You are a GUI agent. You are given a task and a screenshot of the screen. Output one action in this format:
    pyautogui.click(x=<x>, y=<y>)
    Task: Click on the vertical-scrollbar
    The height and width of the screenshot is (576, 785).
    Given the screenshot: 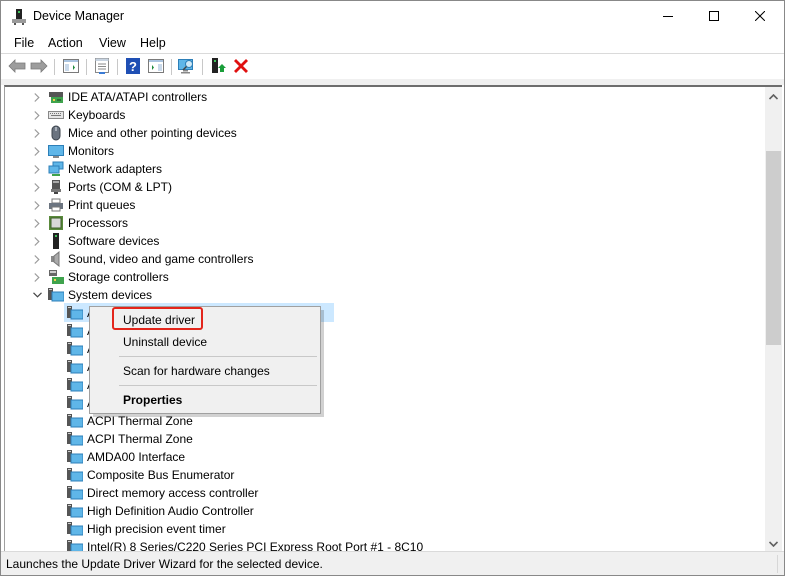 What is the action you would take?
    pyautogui.click(x=773, y=319)
    